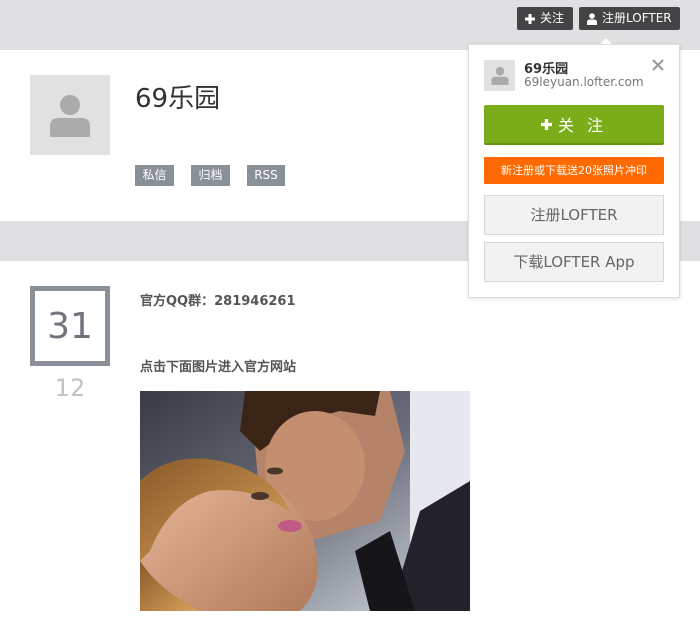 This screenshot has width=700, height=636. I want to click on post-text-qq-group: 官方QQ群：281946261, so click(218, 301).